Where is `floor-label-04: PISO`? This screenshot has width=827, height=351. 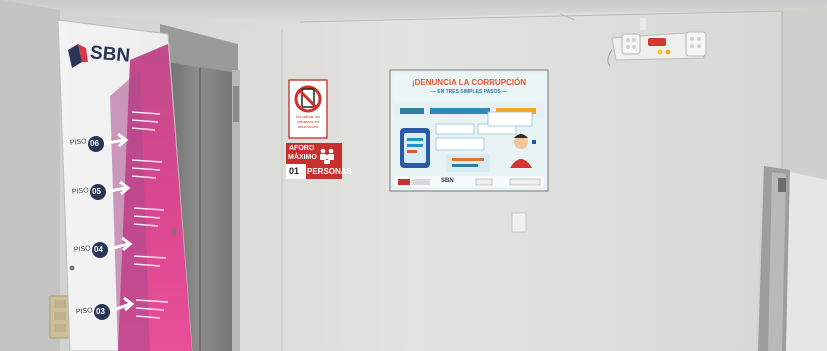
floor-label-04: PISO is located at coordinates (82, 249).